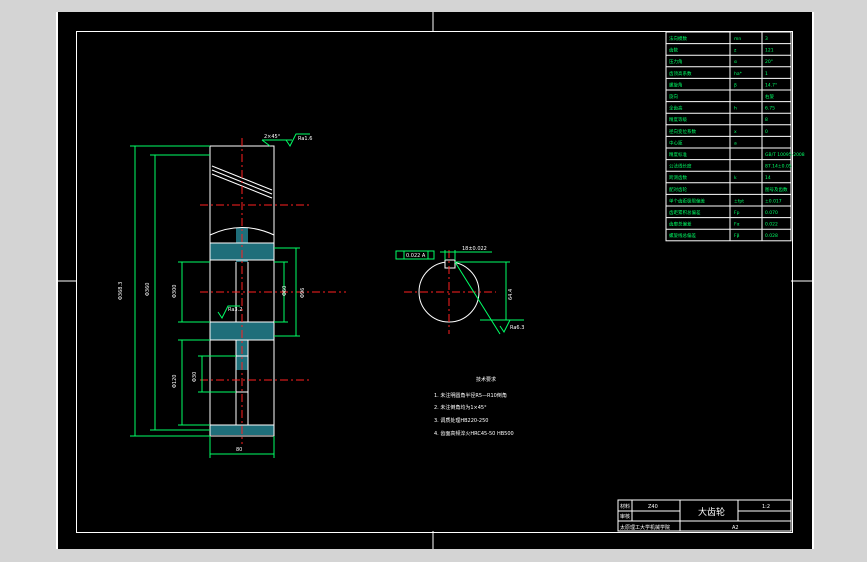  Describe the element at coordinates (695, 517) in the screenshot. I see `title-texts: 材料 Z40 审核 1:2 太原理工大学机械学院 A2` at that location.